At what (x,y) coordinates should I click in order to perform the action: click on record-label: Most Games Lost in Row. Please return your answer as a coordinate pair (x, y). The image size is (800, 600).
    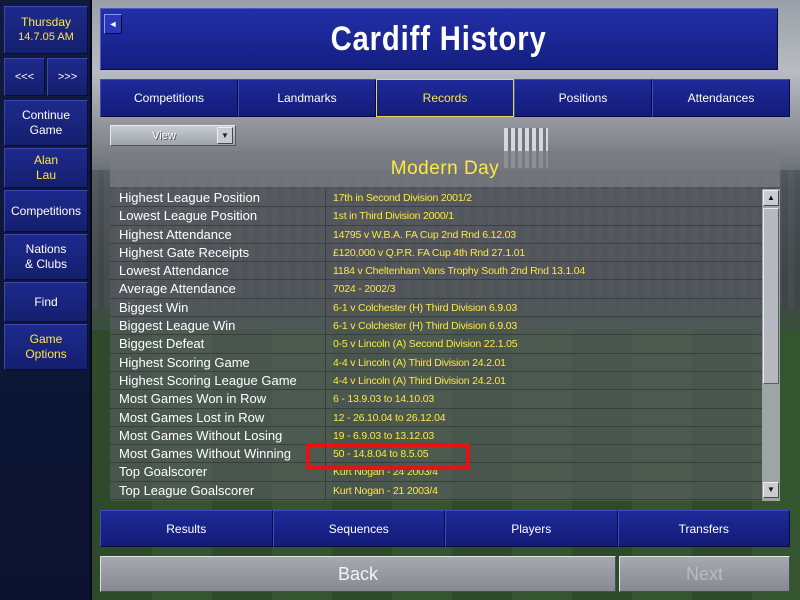
    Looking at the image, I should click on (218, 417).